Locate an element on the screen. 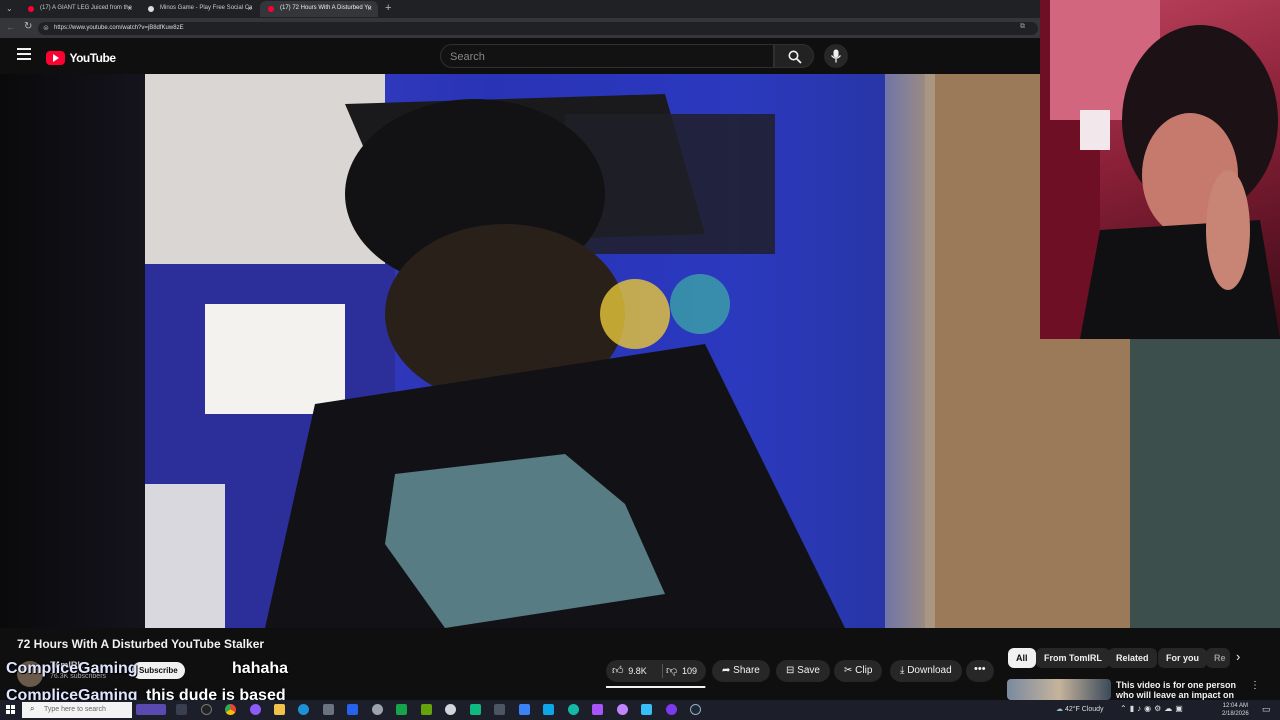 The width and height of the screenshot is (1280, 720). more-horizontal-icon: ••• is located at coordinates (980, 669).